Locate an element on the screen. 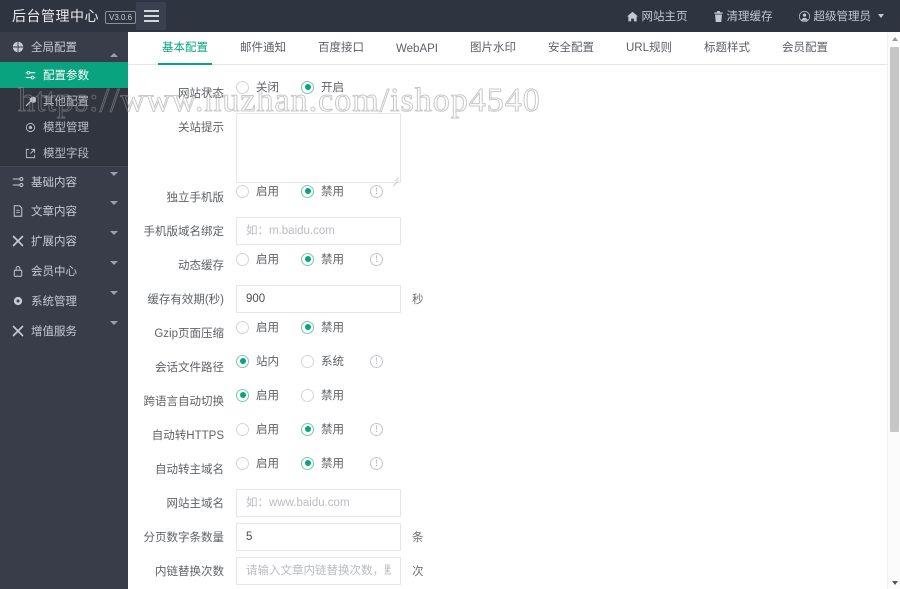  sidebar-item-model-fields-label: 模型字段 is located at coordinates (66, 154).